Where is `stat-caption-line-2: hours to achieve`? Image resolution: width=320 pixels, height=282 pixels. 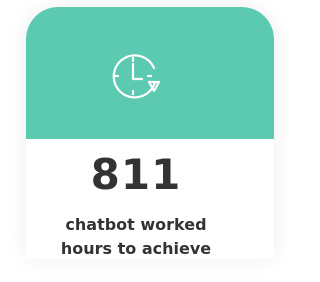
stat-caption-line-2: hours to achieve is located at coordinates (136, 248).